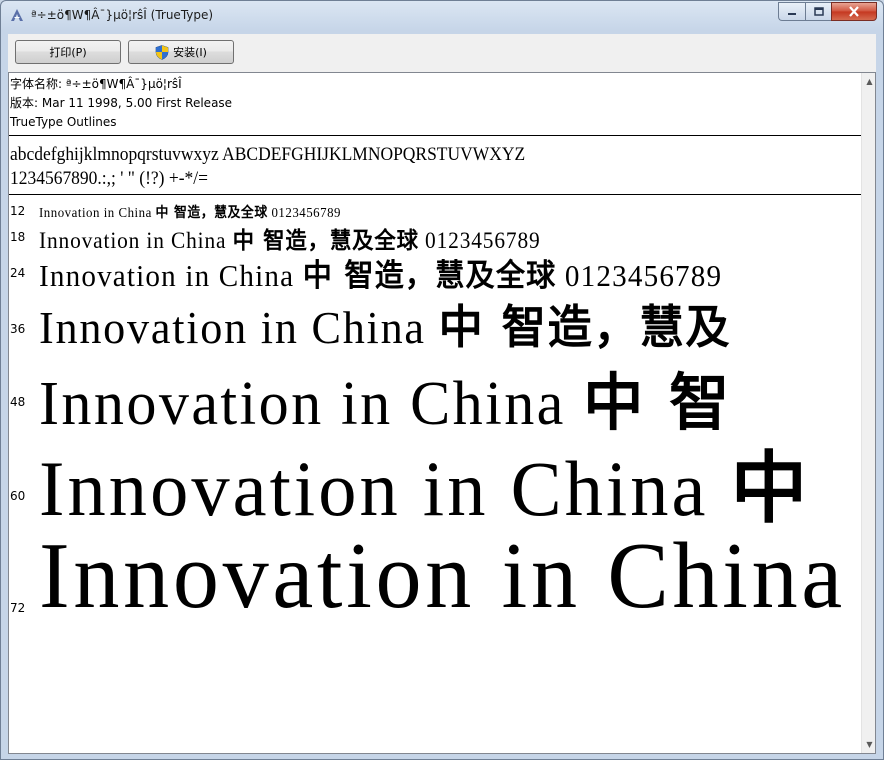  I want to click on scroll-up-arrow-icon: ▲, so click(868, 81).